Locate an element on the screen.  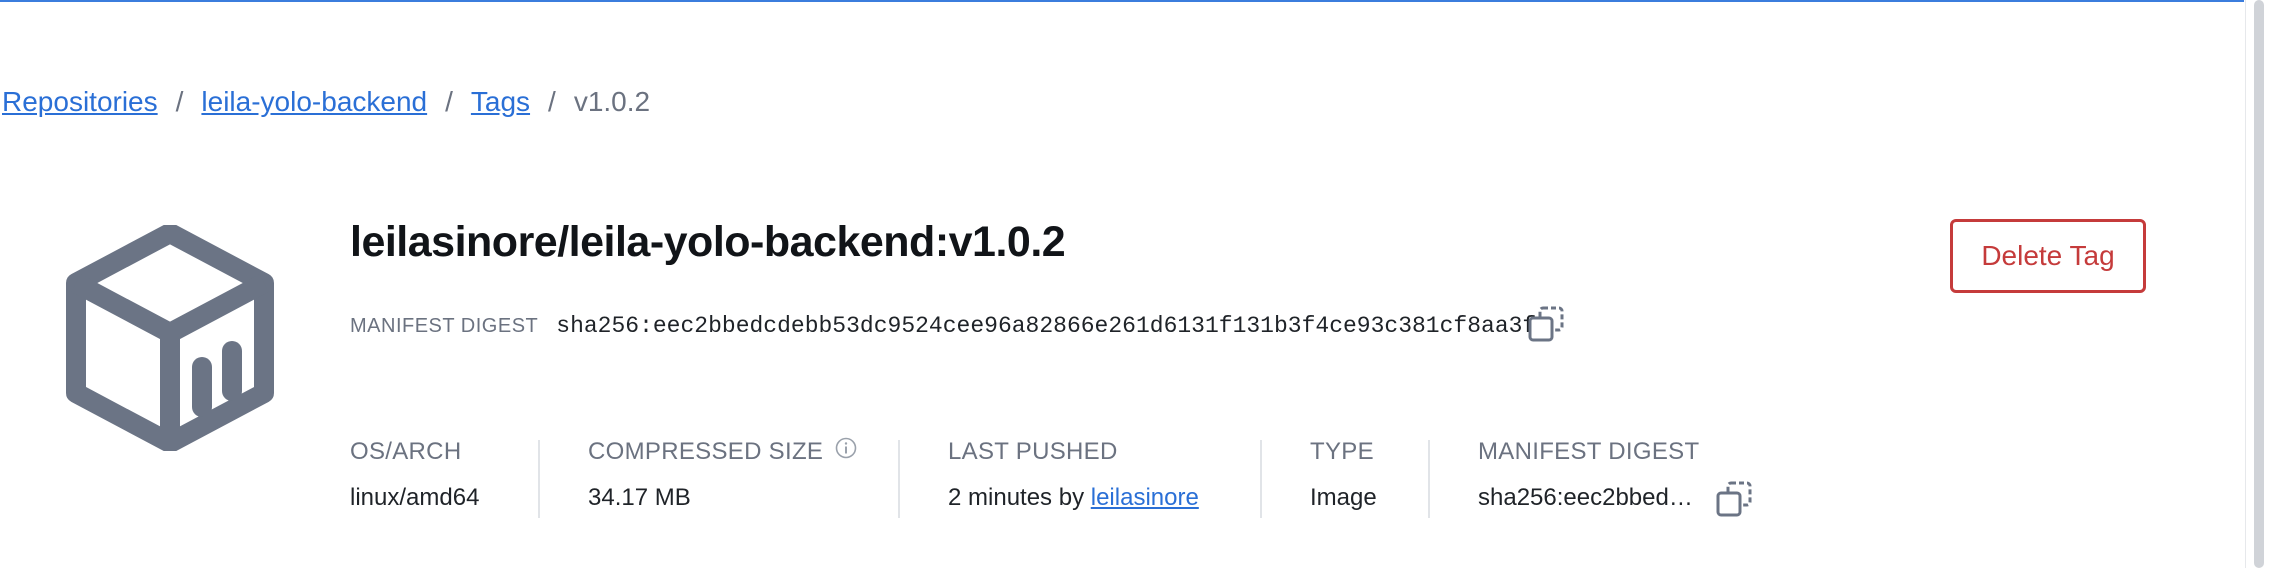
scrollbar-track is located at coordinates (2258, 284).